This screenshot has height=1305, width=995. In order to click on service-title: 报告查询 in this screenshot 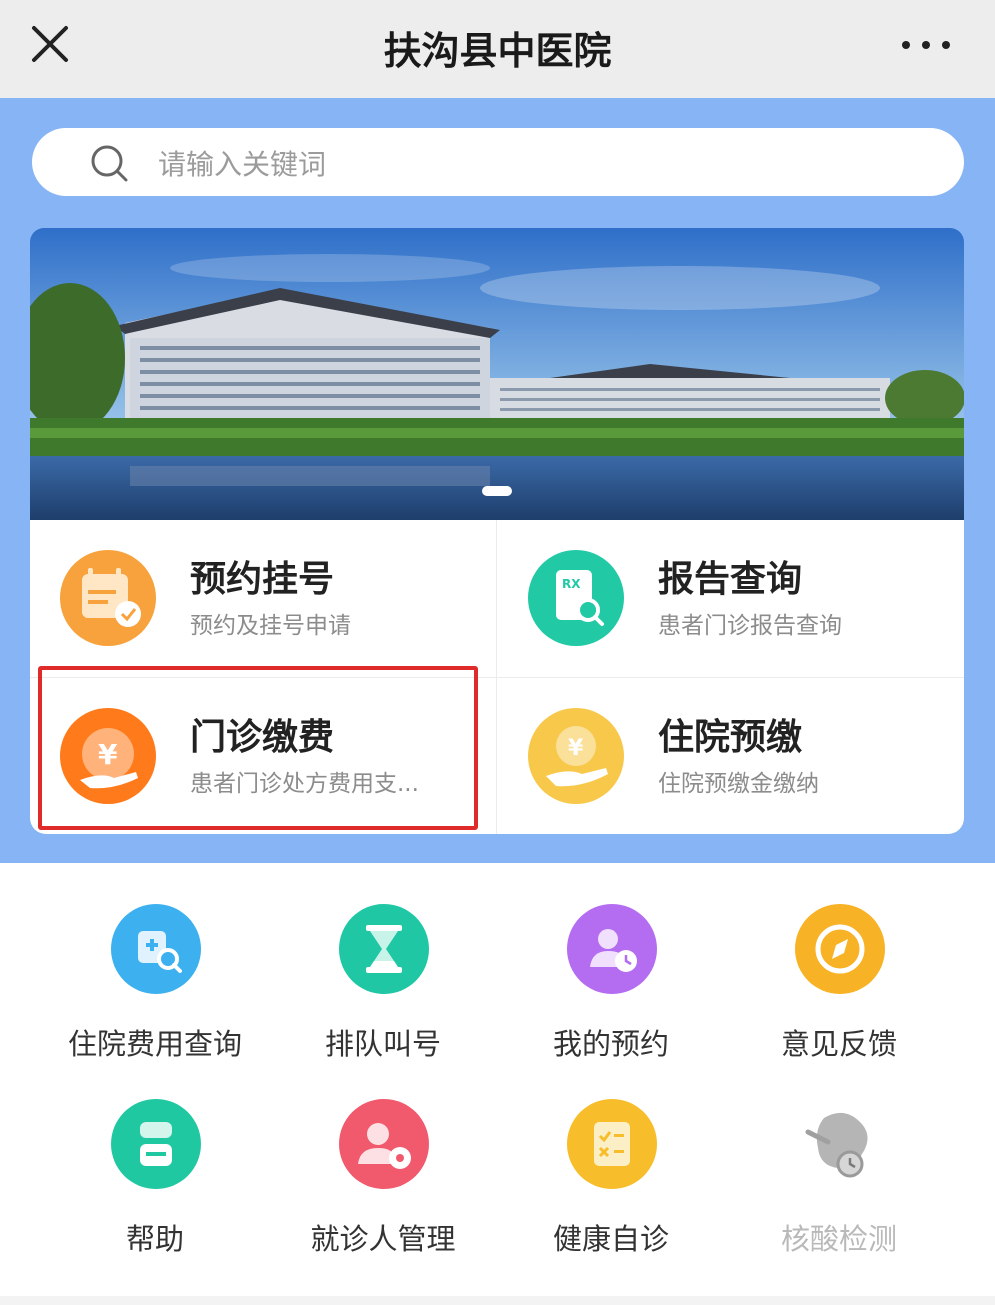, I will do `click(730, 579)`.